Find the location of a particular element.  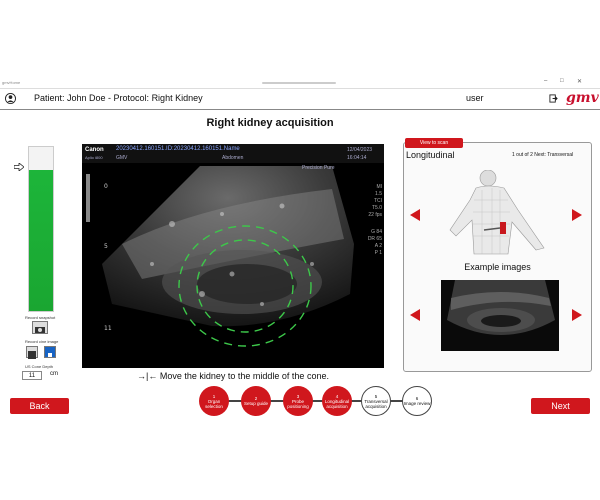

us-right-params-2: G 84 DR 65 A 2P 1 is located at coordinates (374, 242).